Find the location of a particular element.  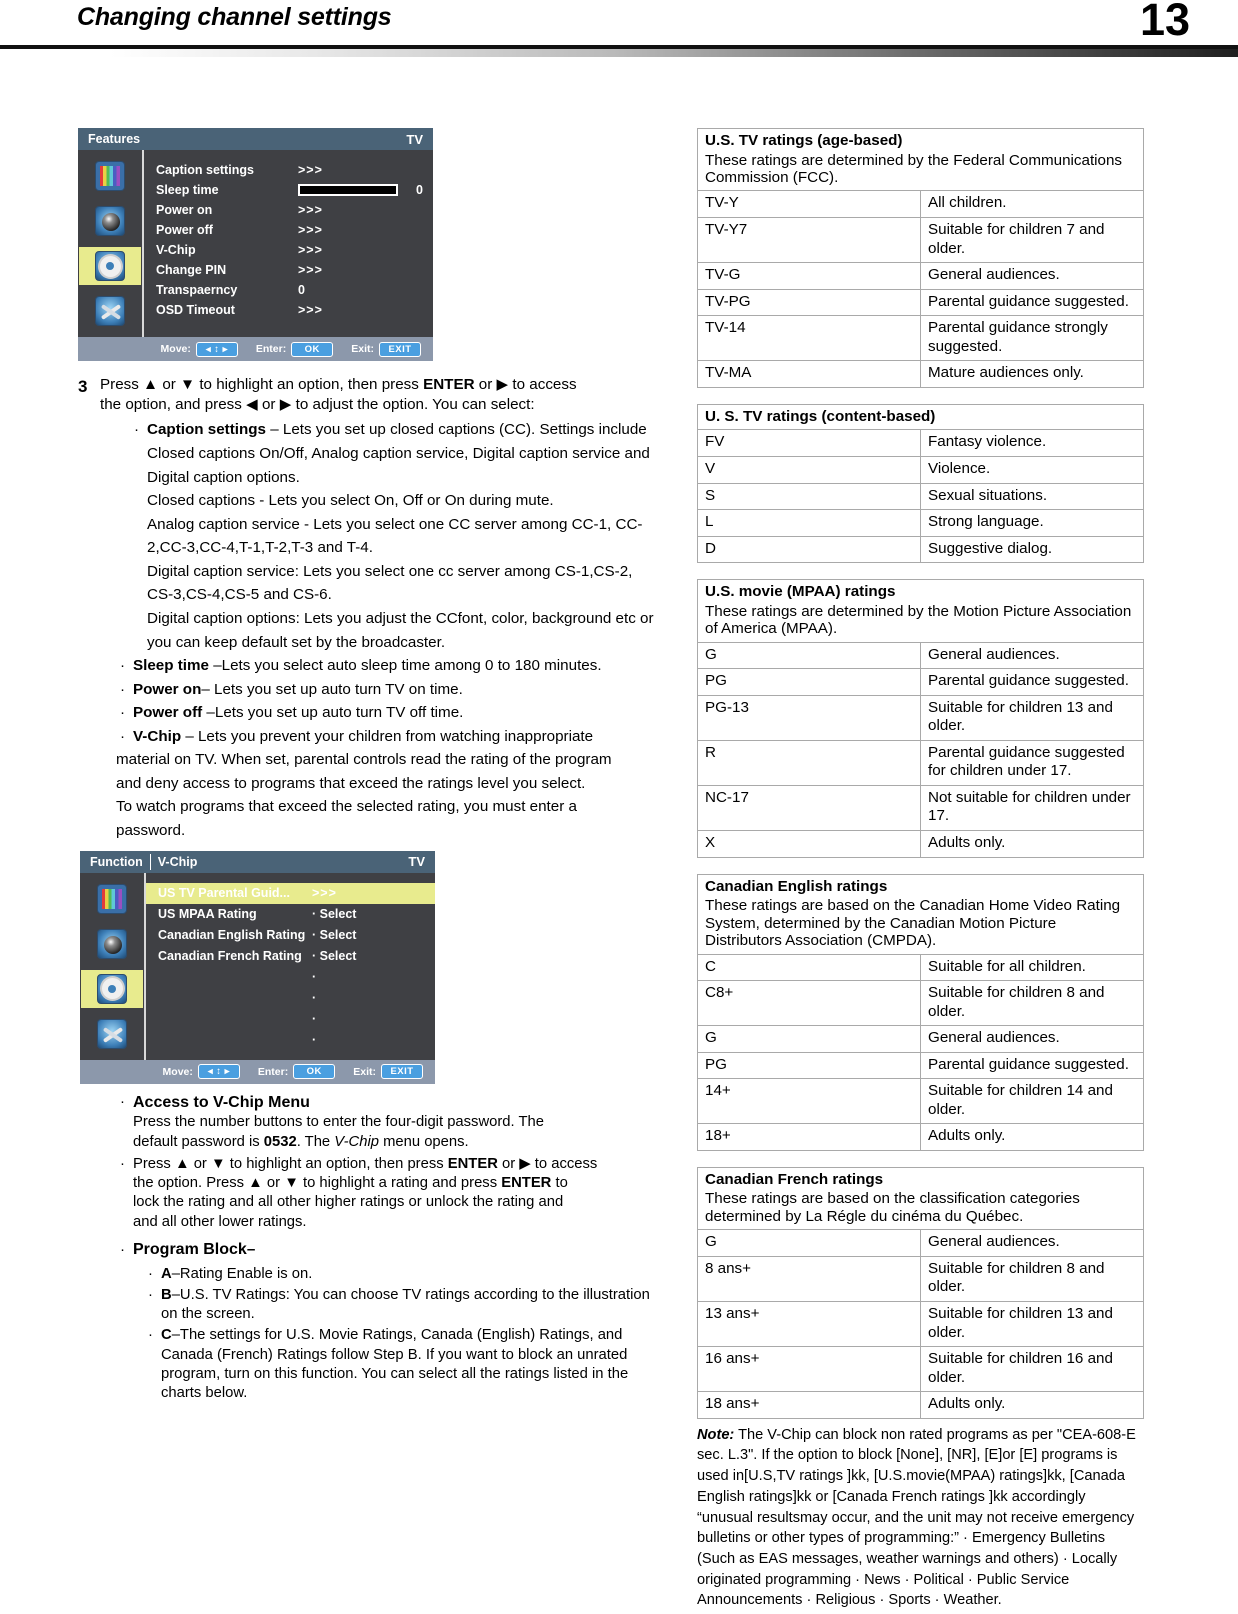

step3-l2b: or is located at coordinates (268, 405).